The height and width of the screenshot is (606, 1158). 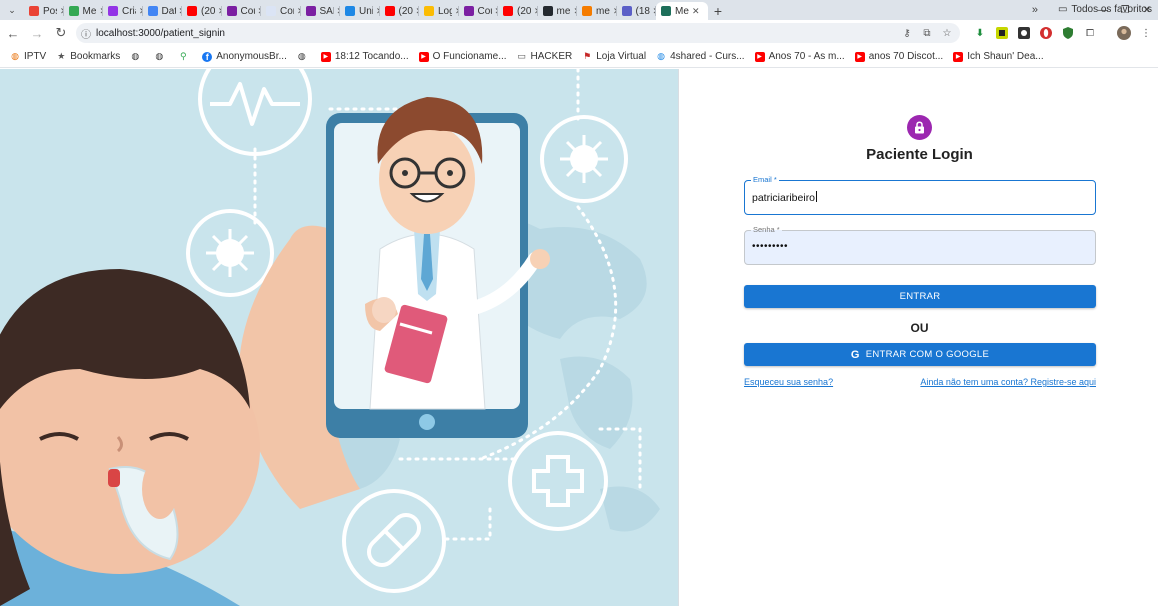 What do you see at coordinates (123, 11) in the screenshot?
I see `browser-tab: Cria✕` at bounding box center [123, 11].